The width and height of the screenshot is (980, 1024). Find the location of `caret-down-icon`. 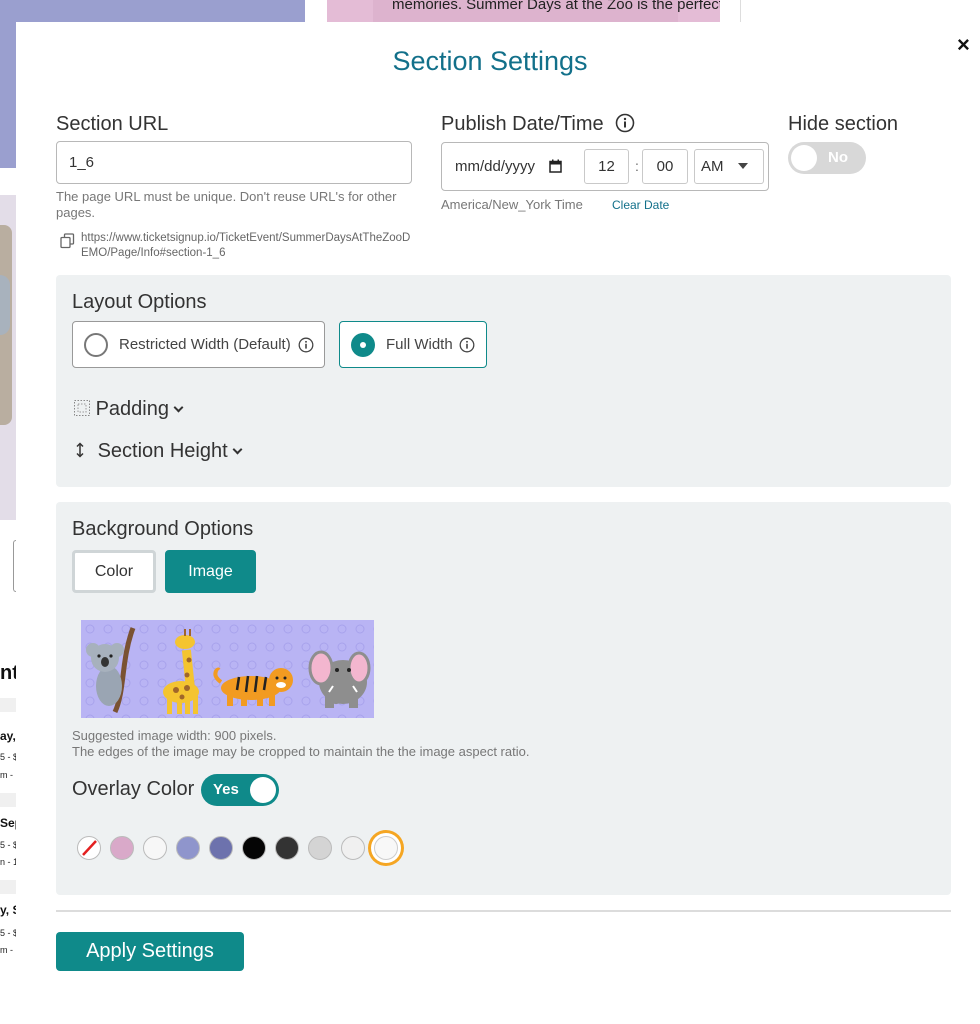

caret-down-icon is located at coordinates (743, 166).